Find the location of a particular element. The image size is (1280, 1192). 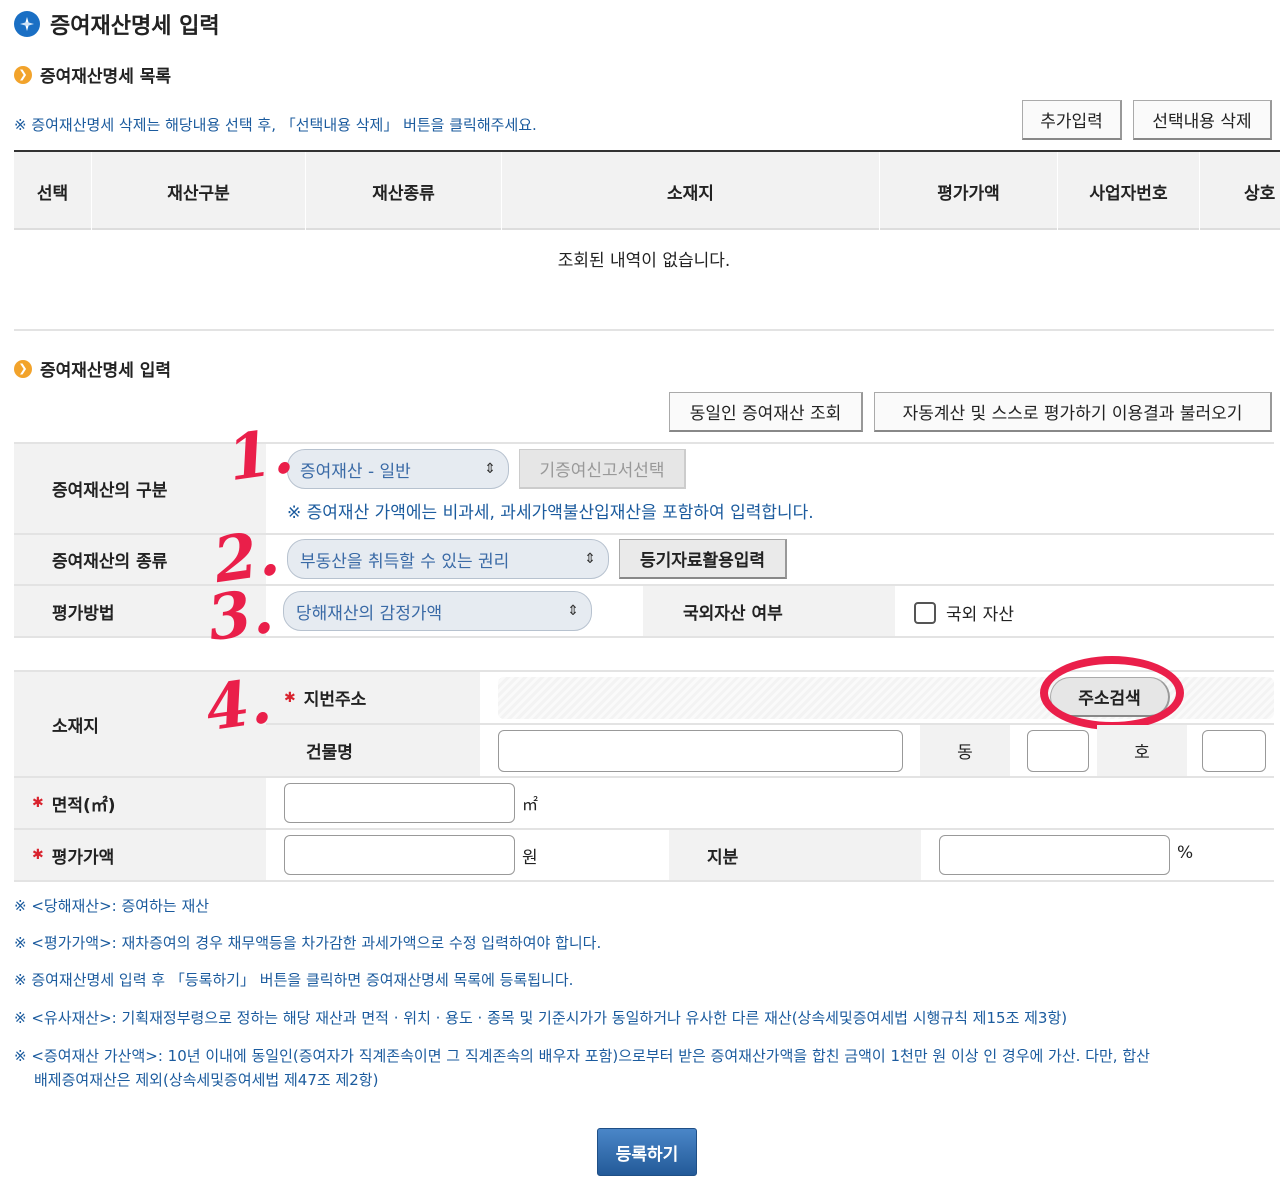

building-name-input is located at coordinates (700, 751).